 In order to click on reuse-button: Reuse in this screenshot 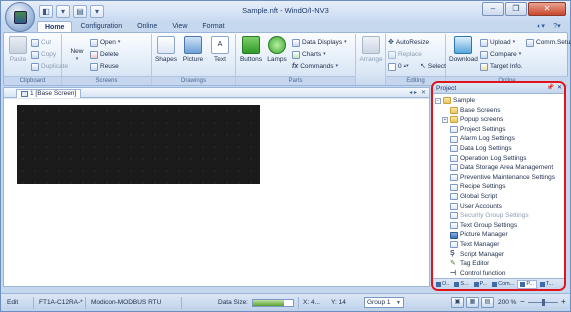, I will do `click(104, 66)`.